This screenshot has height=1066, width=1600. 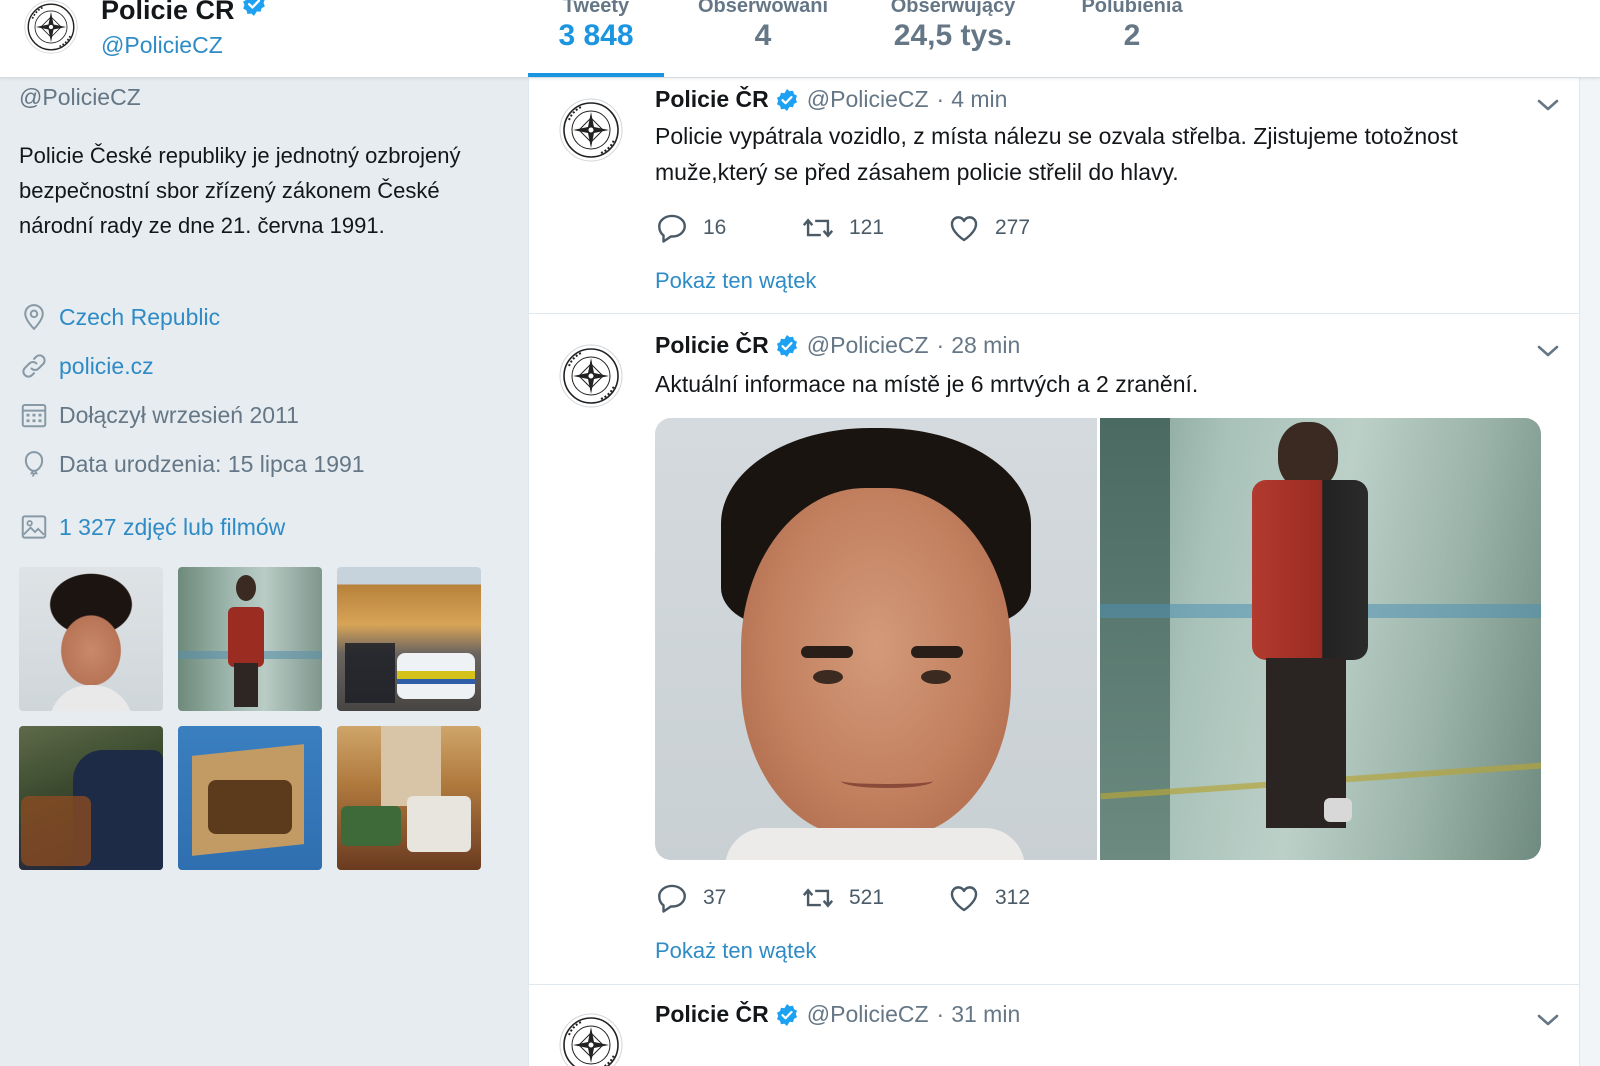 I want to click on scrollbar, so click(x=1590, y=572).